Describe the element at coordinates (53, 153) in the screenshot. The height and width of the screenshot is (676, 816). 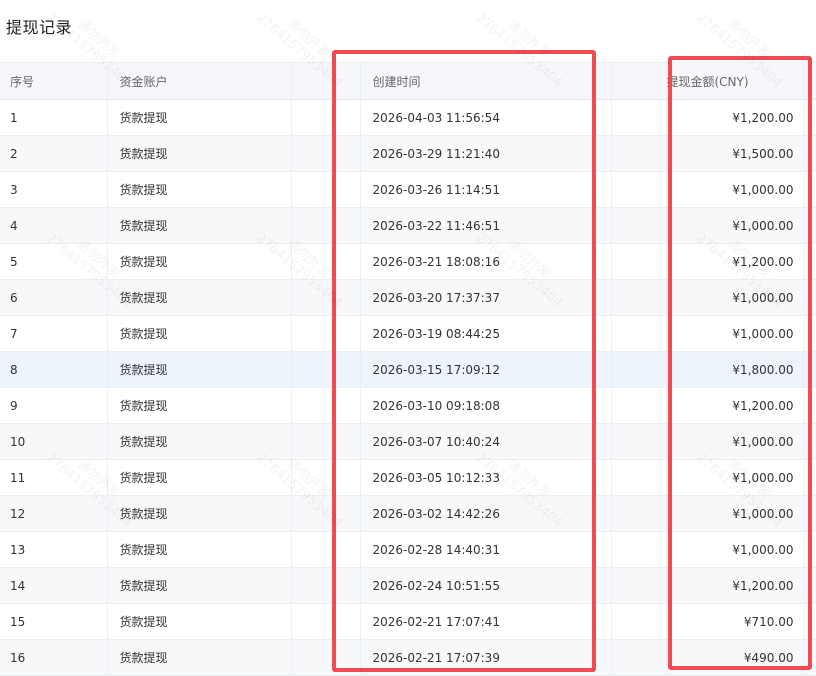
I see `cell-index: 2` at that location.